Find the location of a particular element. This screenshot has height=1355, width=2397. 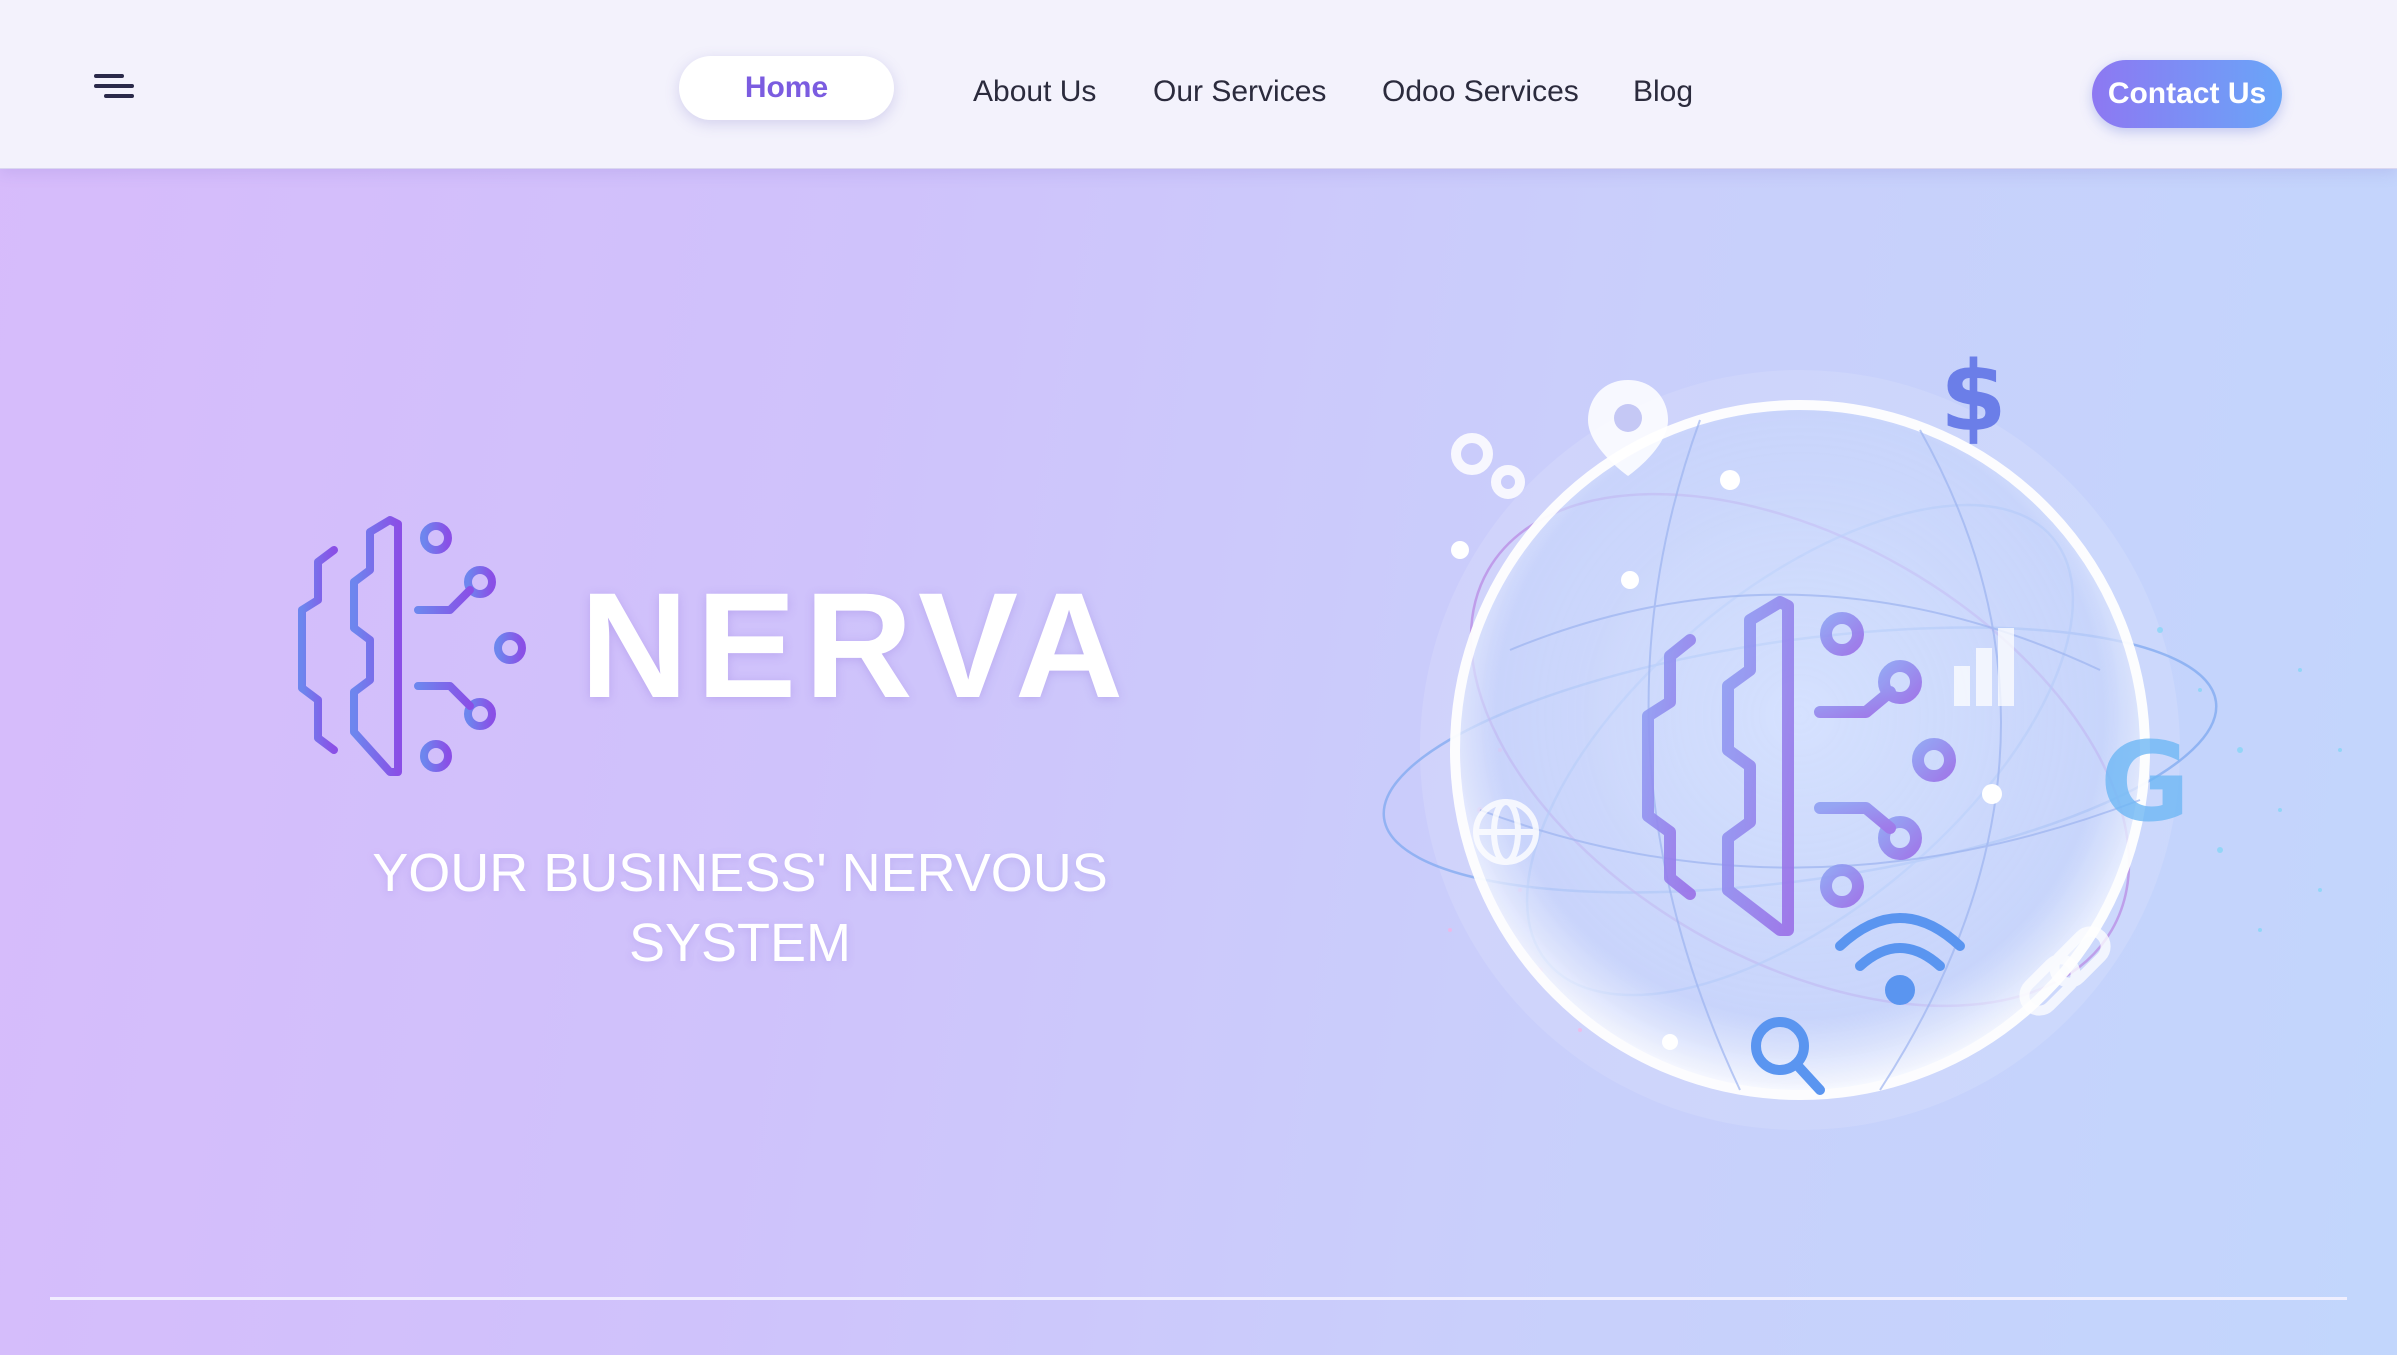

section-divider is located at coordinates (1198, 1298).